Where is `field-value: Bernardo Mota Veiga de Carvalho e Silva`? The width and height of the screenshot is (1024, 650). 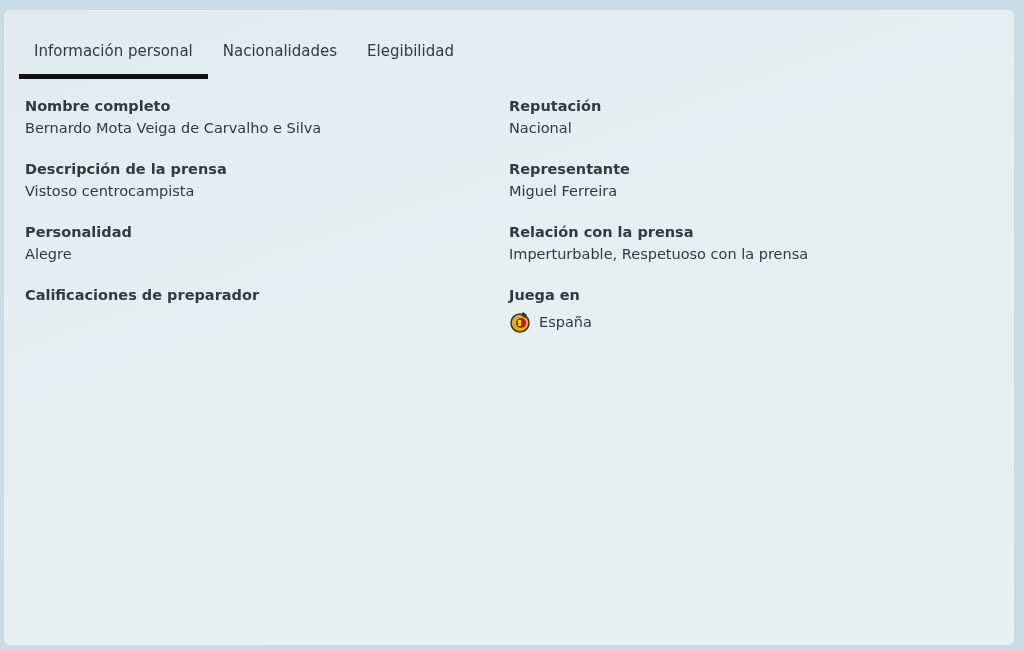 field-value: Bernardo Mota Veiga de Carvalho e Silva is located at coordinates (174, 128).